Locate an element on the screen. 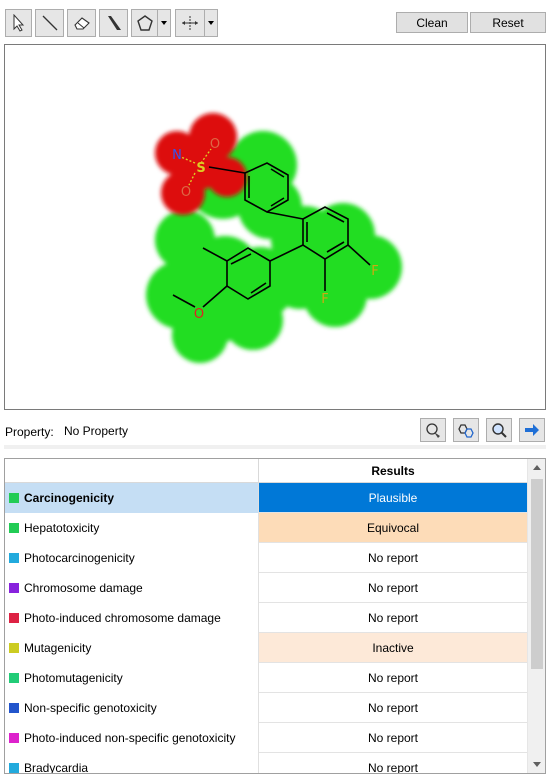  atom-mapping-icon is located at coordinates (433, 430).